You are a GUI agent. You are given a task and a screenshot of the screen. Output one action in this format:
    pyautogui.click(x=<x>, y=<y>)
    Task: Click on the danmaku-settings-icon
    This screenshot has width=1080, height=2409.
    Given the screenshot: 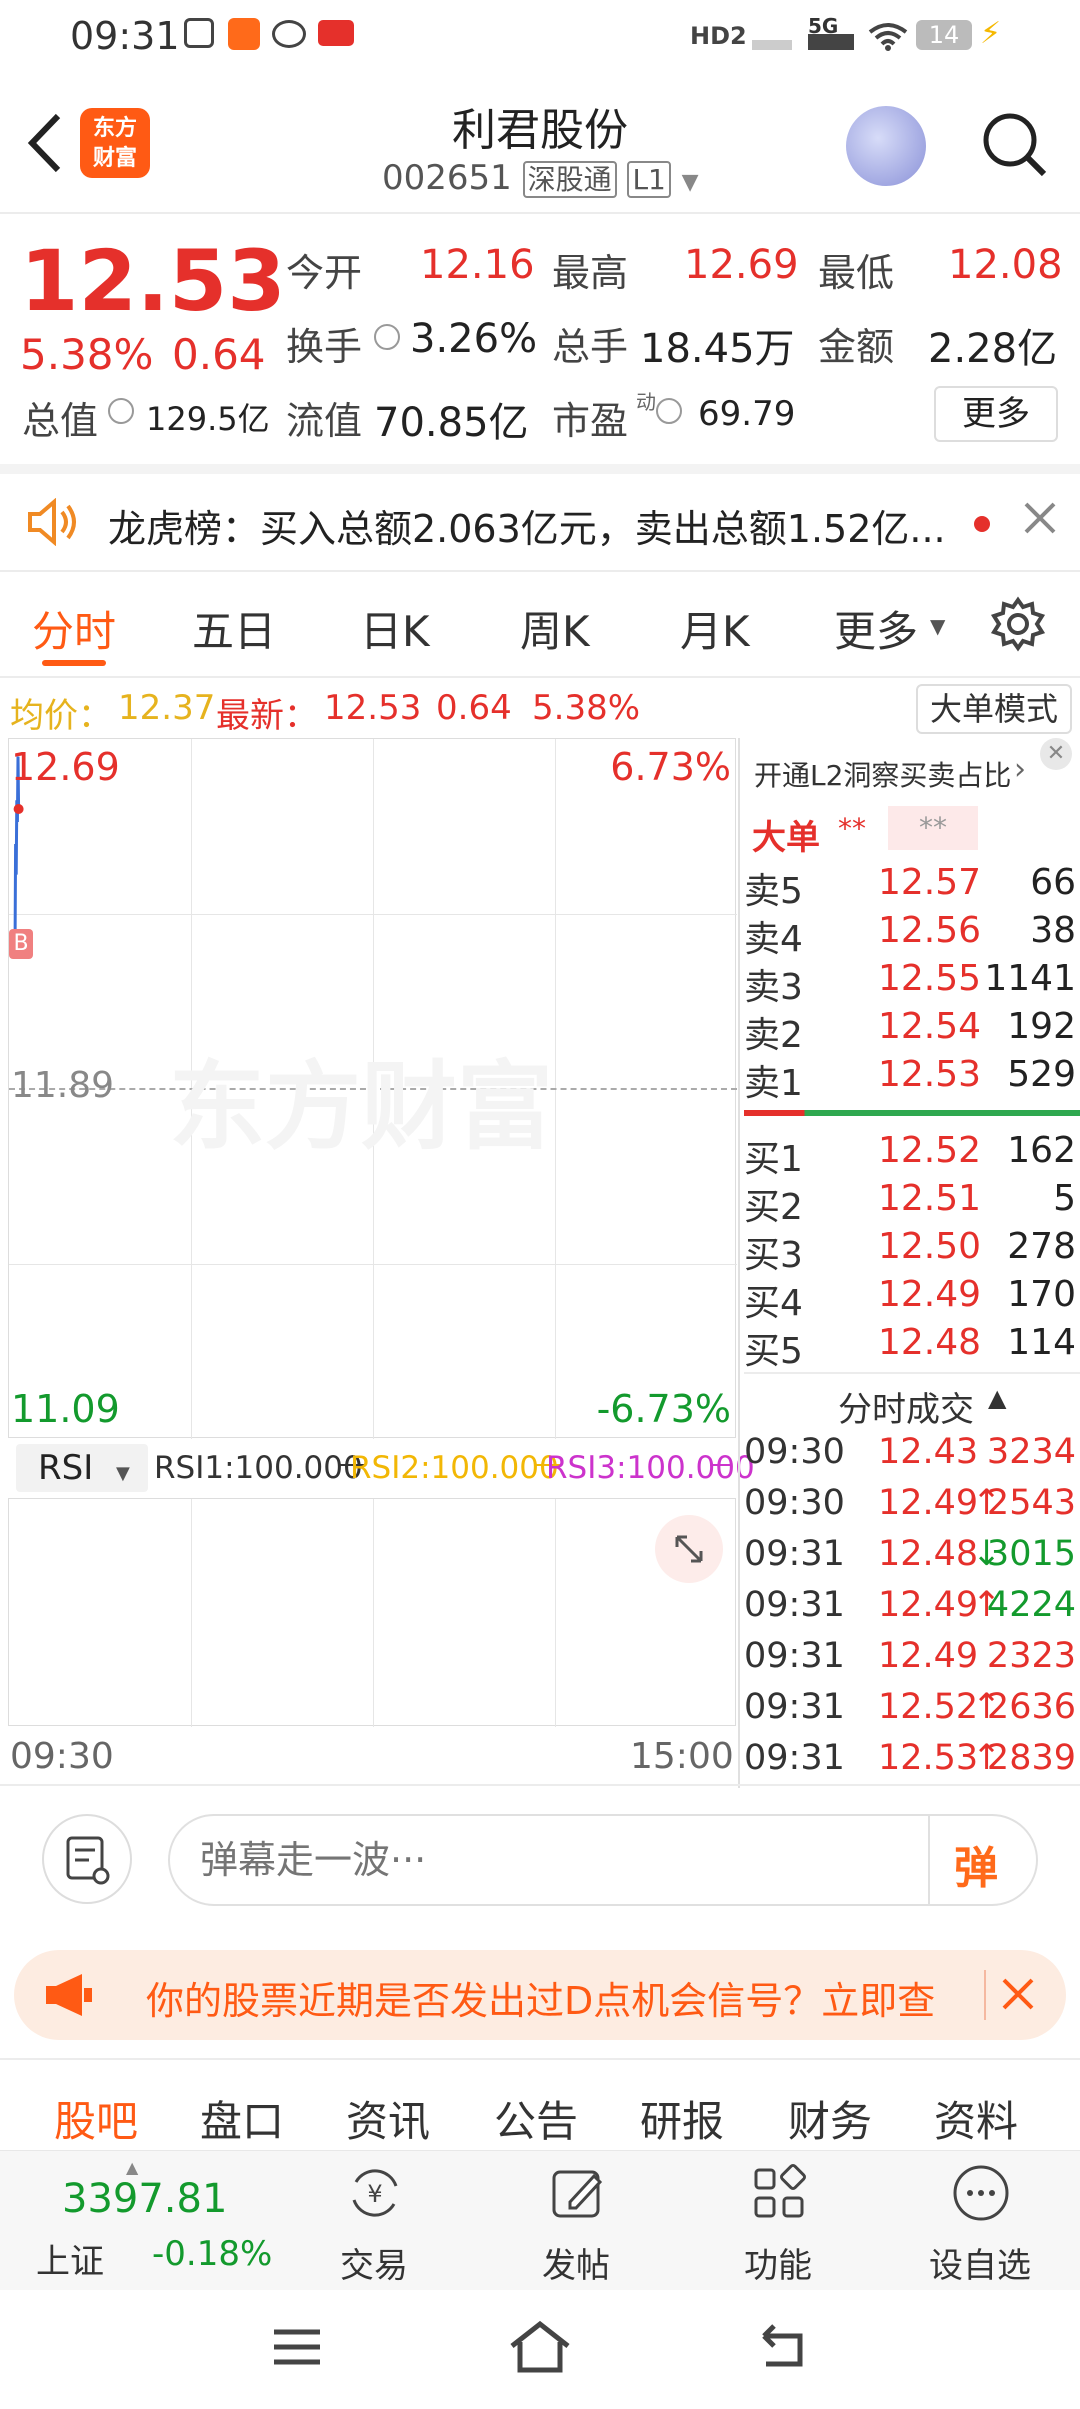 What is the action you would take?
    pyautogui.click(x=87, y=1859)
    